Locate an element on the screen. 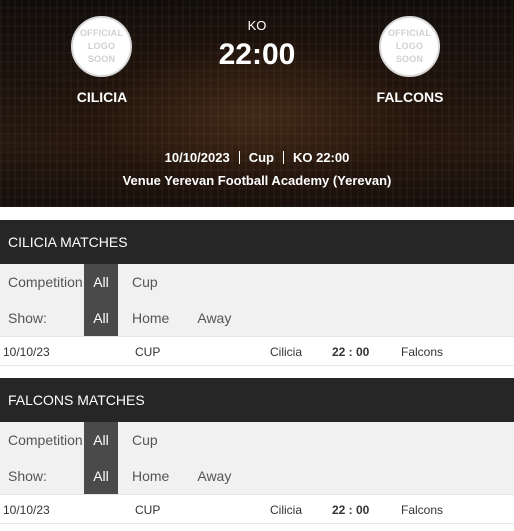  match-competition: Cup is located at coordinates (261, 157).